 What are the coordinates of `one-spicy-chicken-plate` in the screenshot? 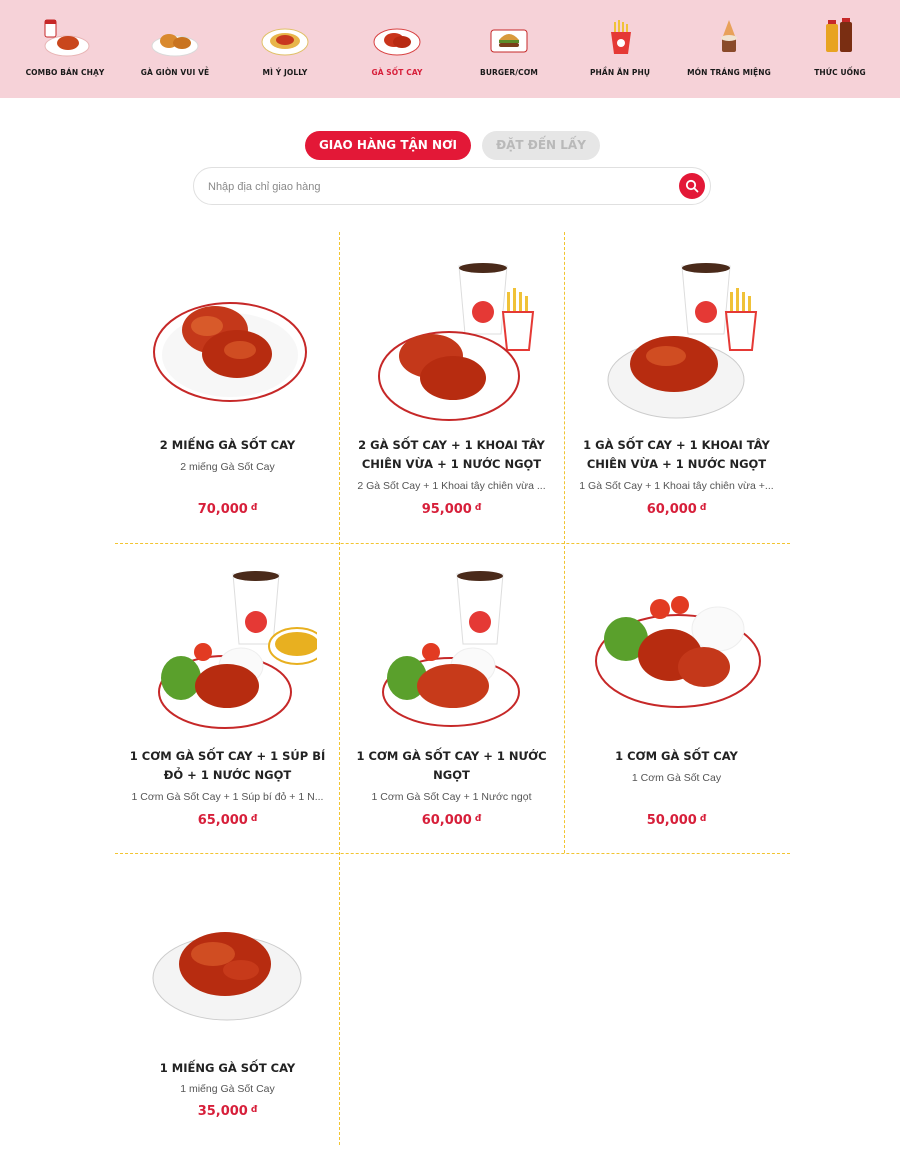 It's located at (227, 976).